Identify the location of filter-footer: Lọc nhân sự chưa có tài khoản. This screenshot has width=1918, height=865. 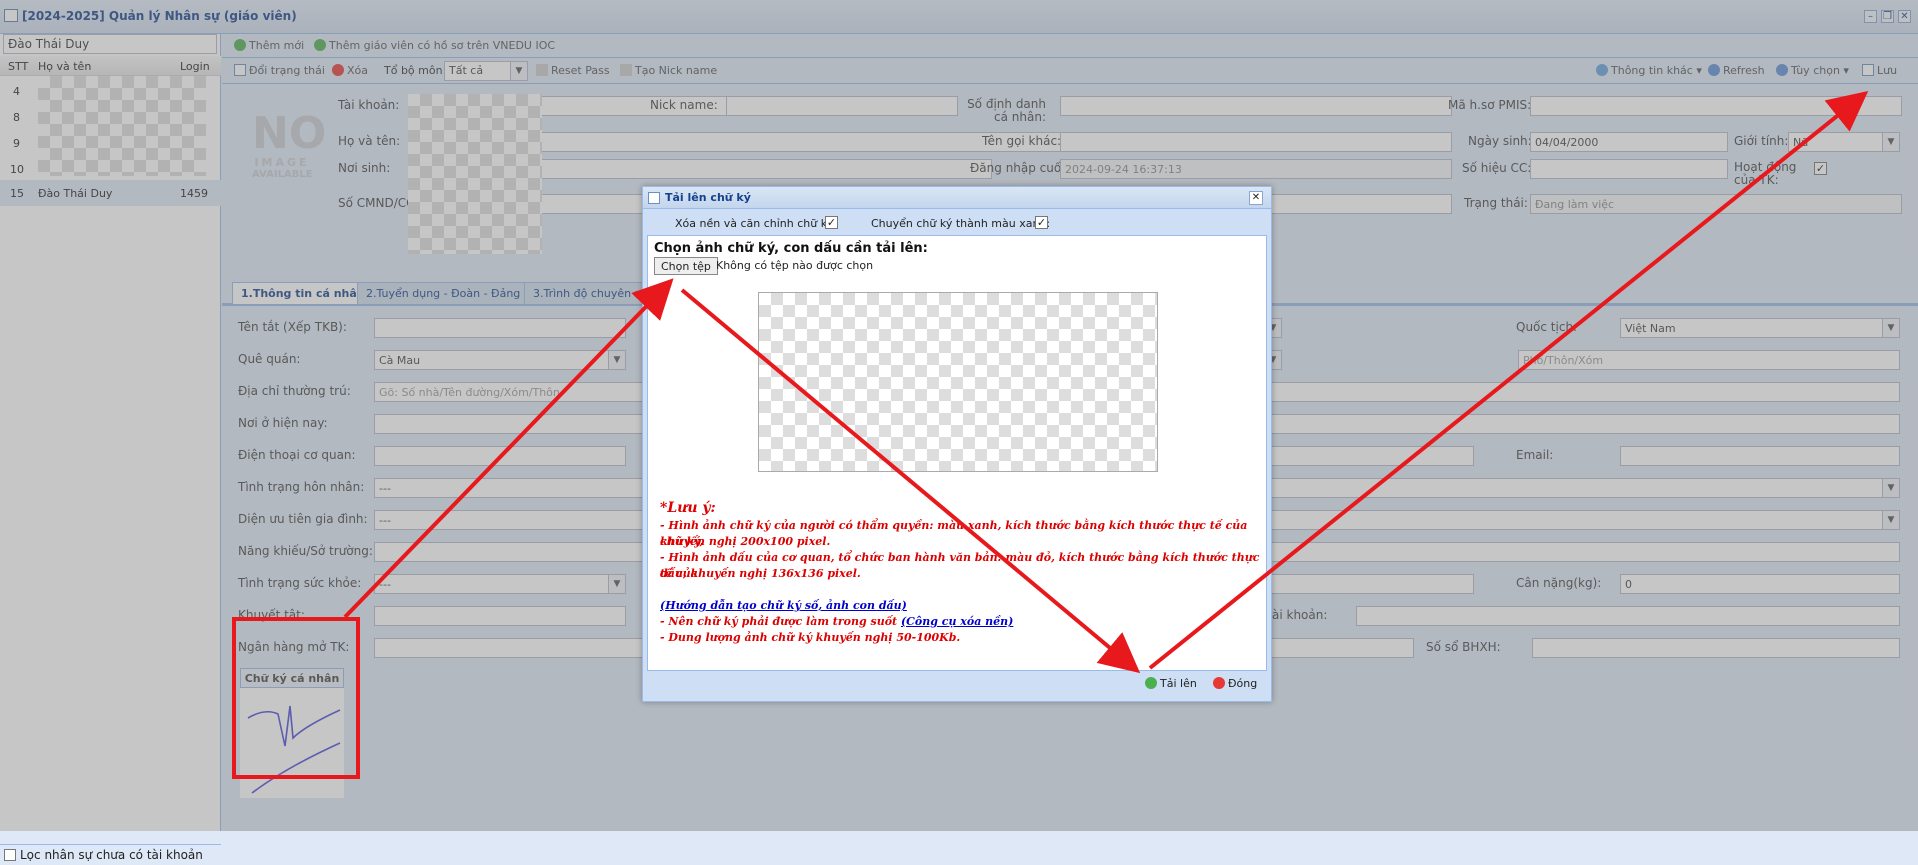
(110, 854).